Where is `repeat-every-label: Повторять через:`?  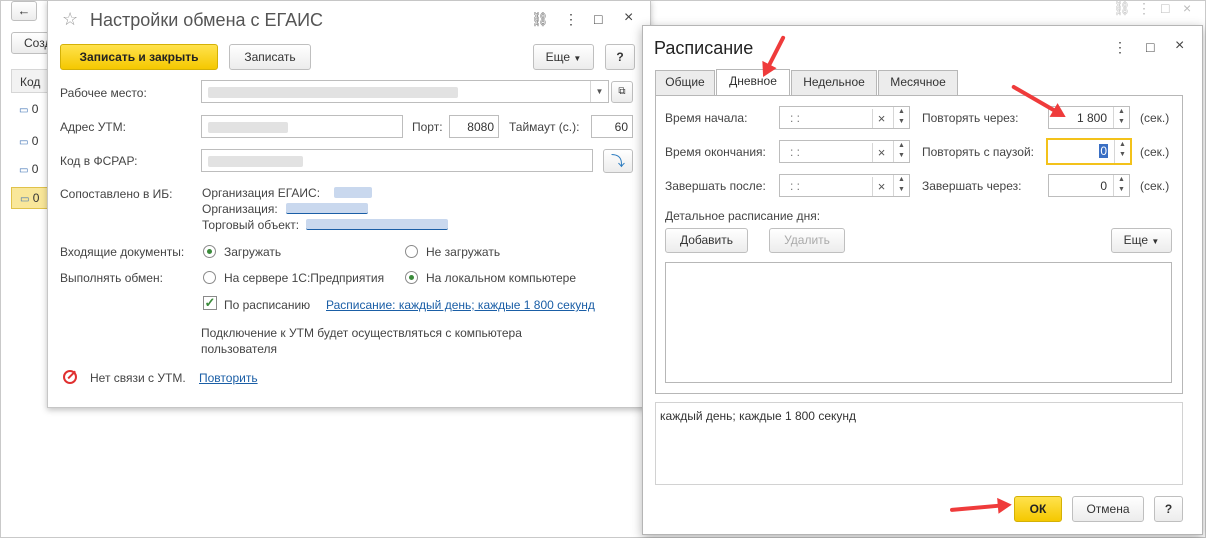
repeat-every-label: Повторять через: is located at coordinates (970, 118).